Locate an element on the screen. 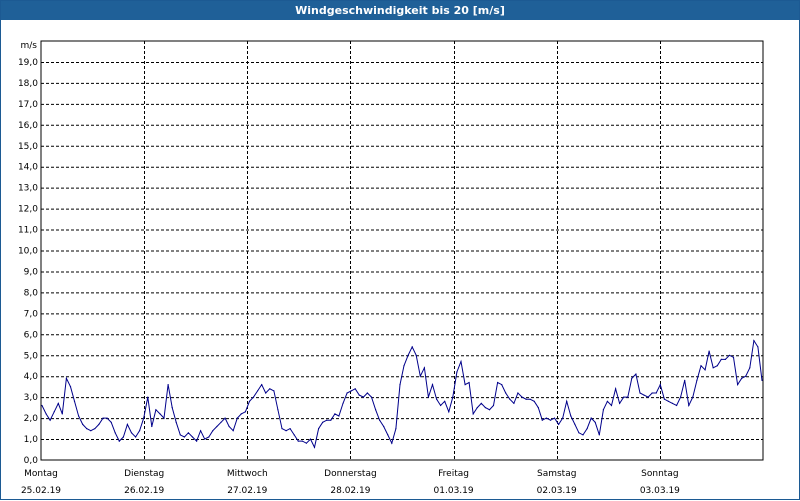 The height and width of the screenshot is (501, 800). x-tick-date-label: 02.03.19 is located at coordinates (557, 491).